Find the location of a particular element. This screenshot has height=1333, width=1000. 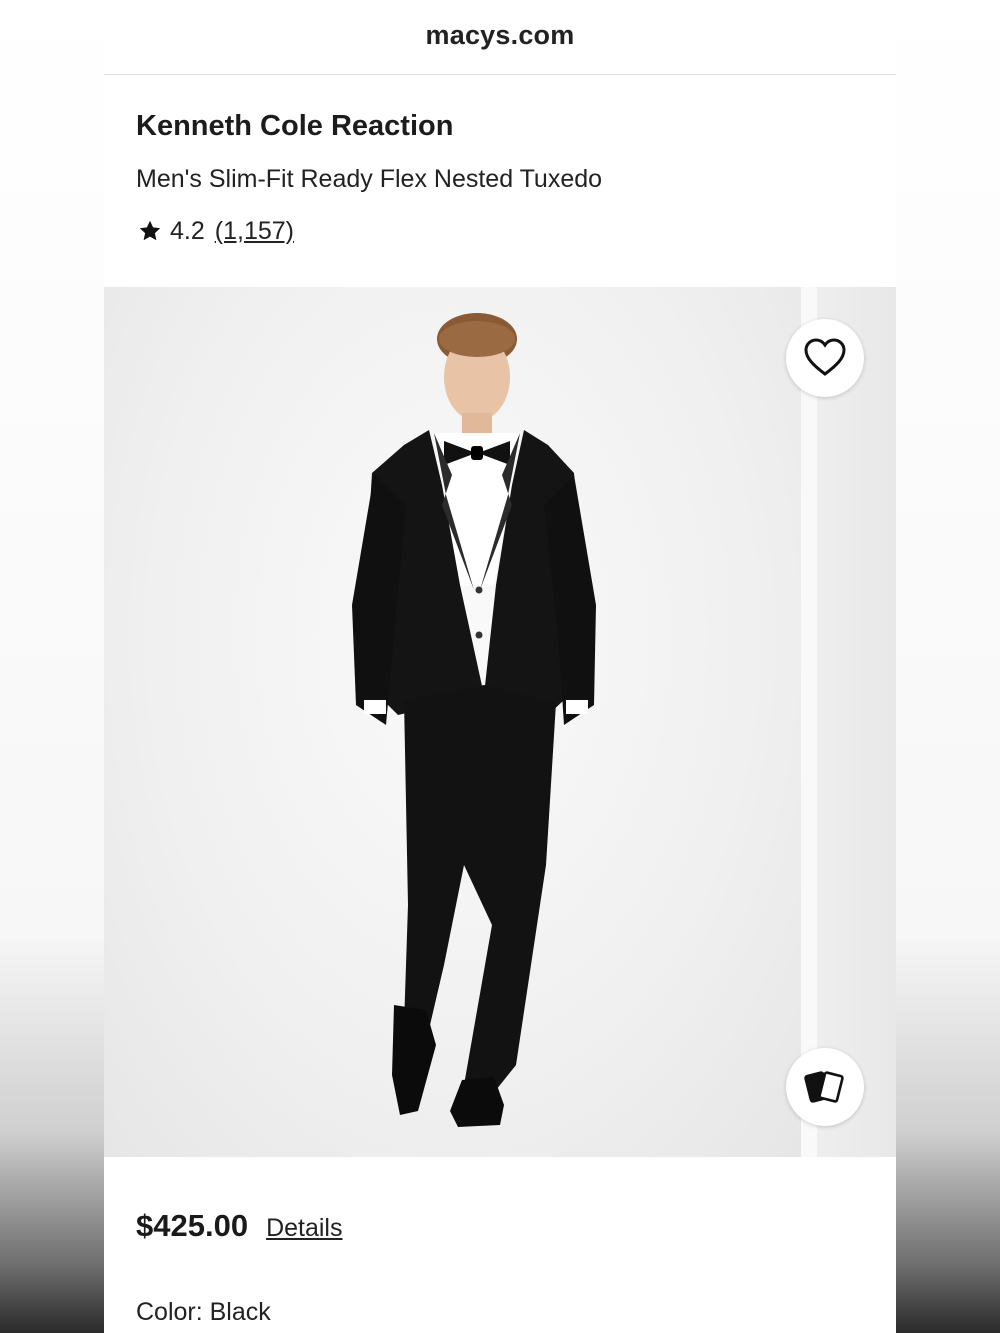

review-count-link: (1,157) is located at coordinates (254, 231).